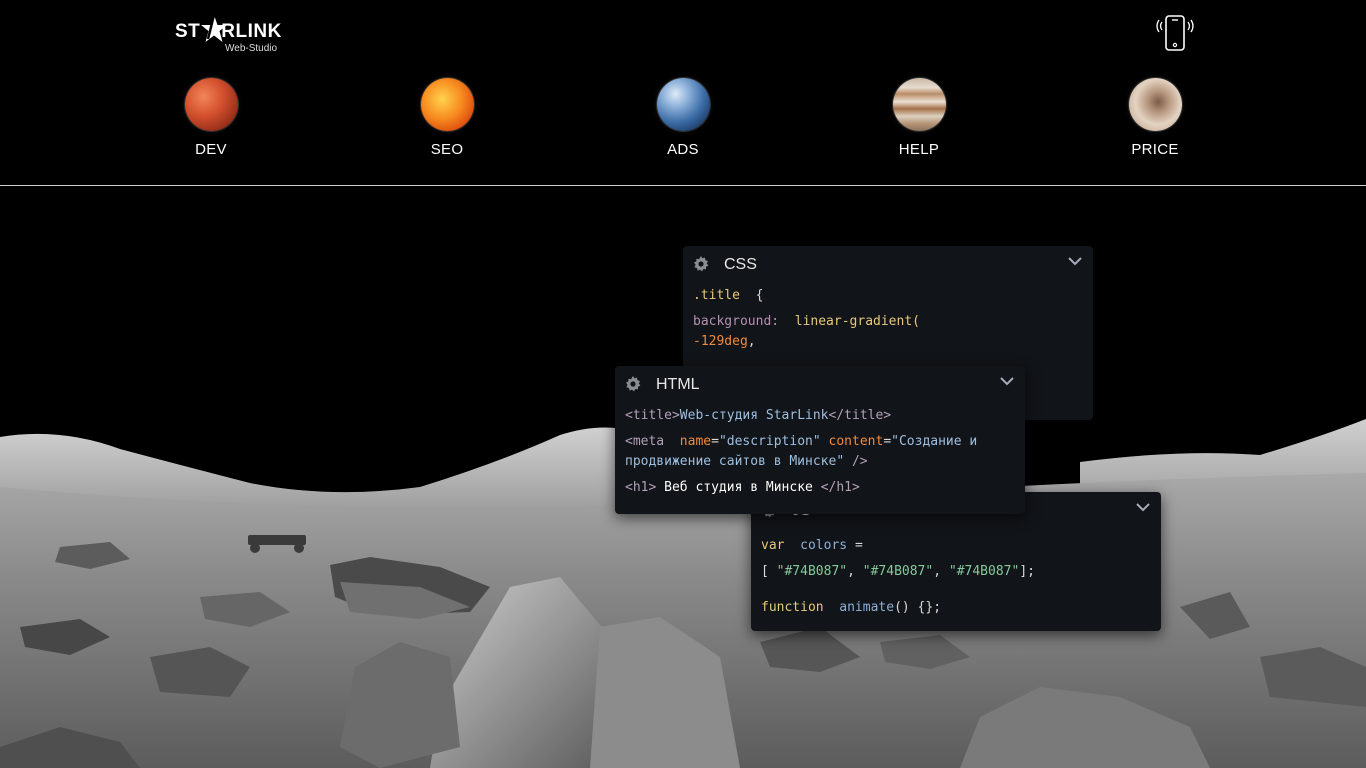 The height and width of the screenshot is (768, 1366). I want to click on nav-item-seo: SEO, so click(447, 120).